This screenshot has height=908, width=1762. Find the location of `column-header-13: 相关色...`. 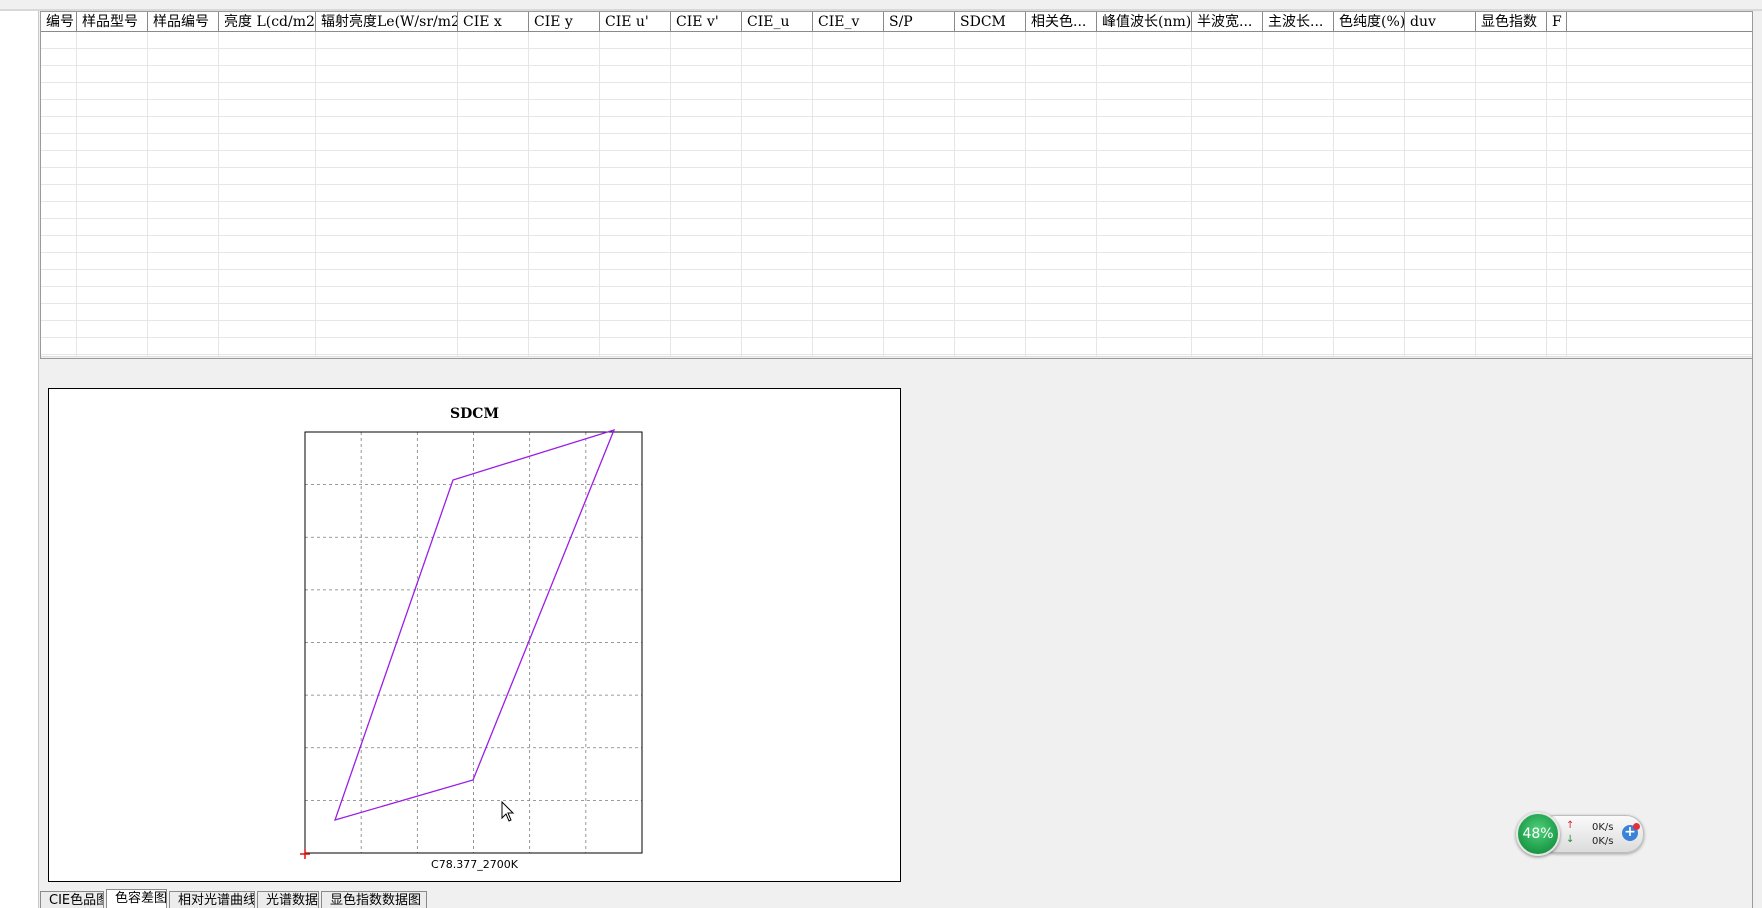

column-header-13: 相关色... is located at coordinates (1061, 21).